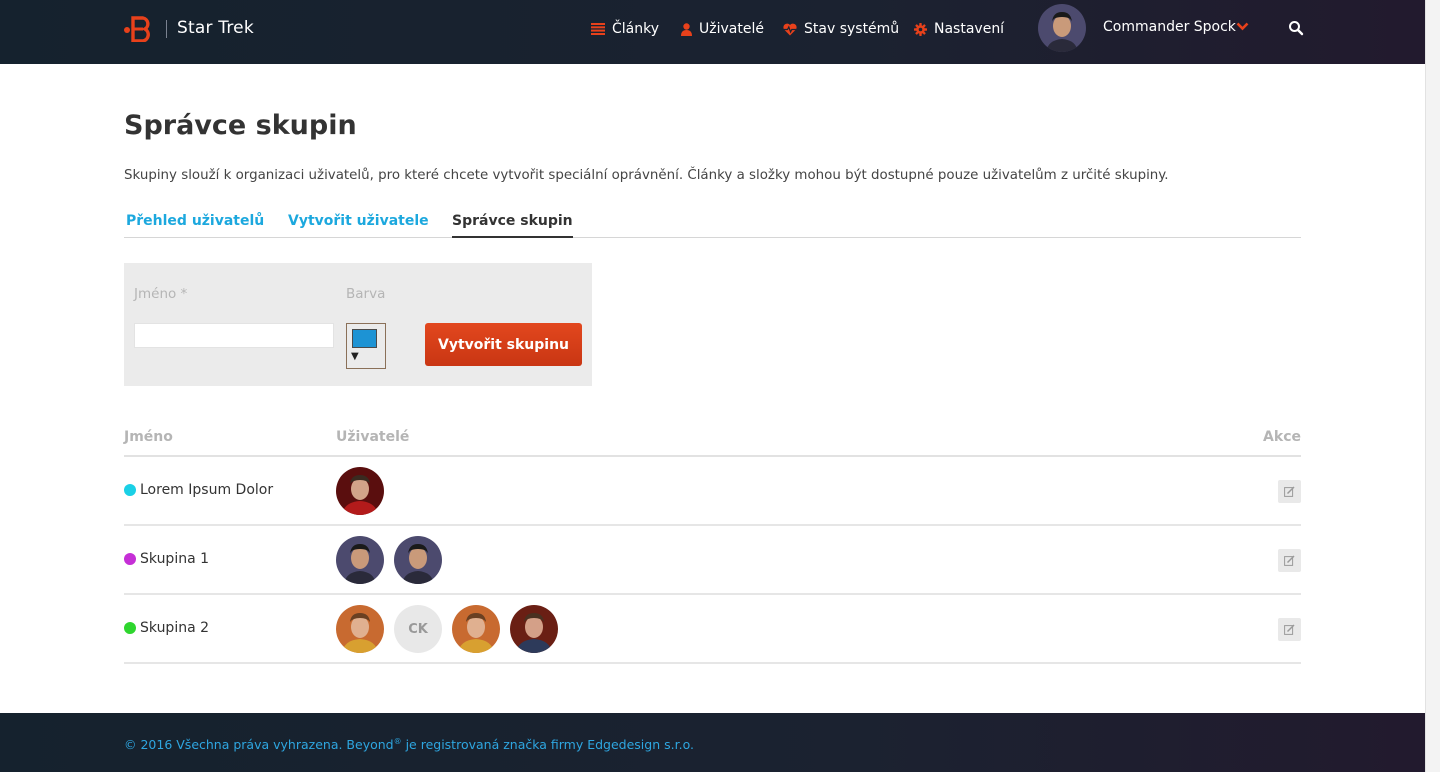  Describe the element at coordinates (358, 221) in the screenshot. I see `tab-create-user: Vytvořit uživatele` at that location.